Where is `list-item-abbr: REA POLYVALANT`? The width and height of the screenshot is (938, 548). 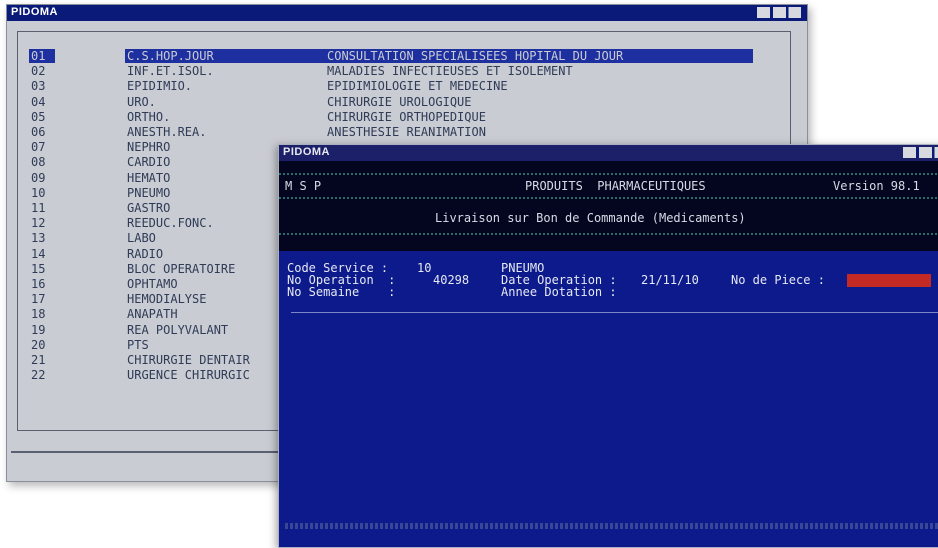
list-item-abbr: REA POLYVALANT is located at coordinates (178, 330).